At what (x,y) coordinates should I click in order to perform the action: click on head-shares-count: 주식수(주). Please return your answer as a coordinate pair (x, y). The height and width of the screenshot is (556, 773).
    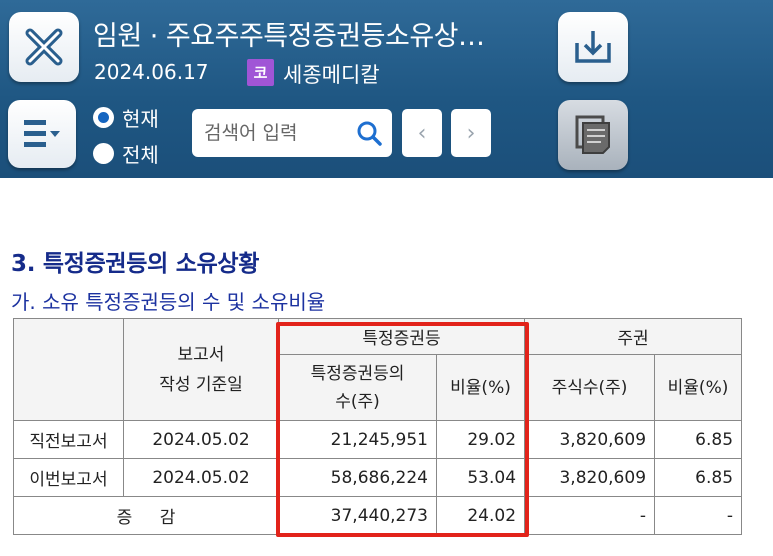
    Looking at the image, I should click on (590, 387).